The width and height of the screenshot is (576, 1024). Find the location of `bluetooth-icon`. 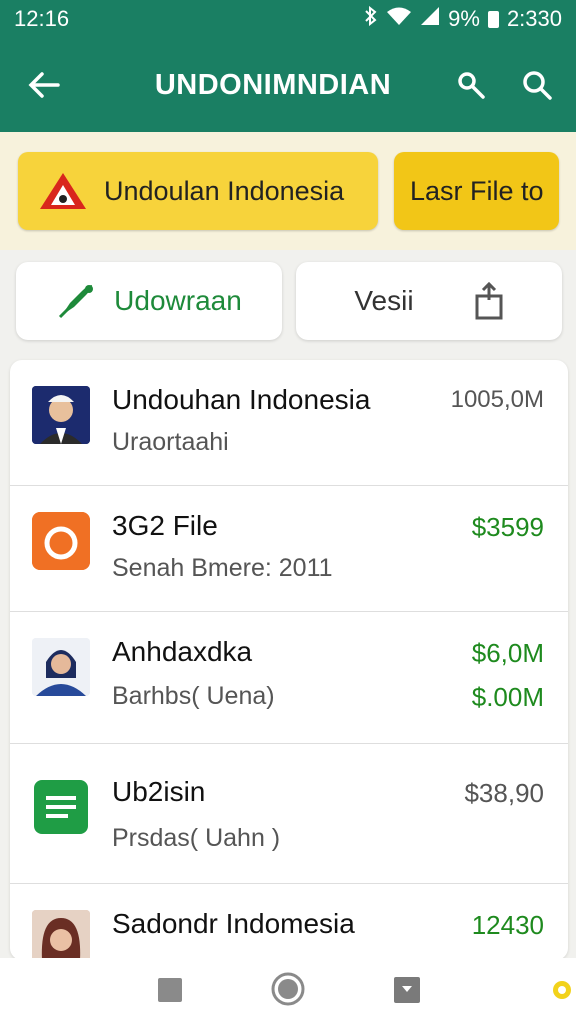

bluetooth-icon is located at coordinates (371, 18).